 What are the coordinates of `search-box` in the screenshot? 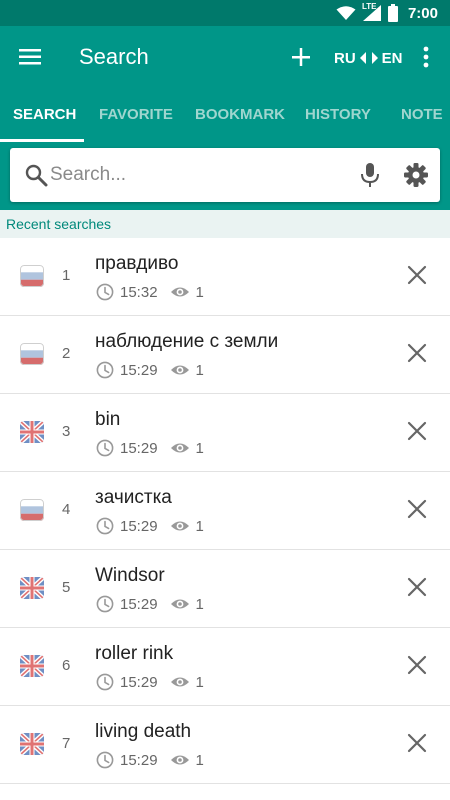 It's located at (225, 175).